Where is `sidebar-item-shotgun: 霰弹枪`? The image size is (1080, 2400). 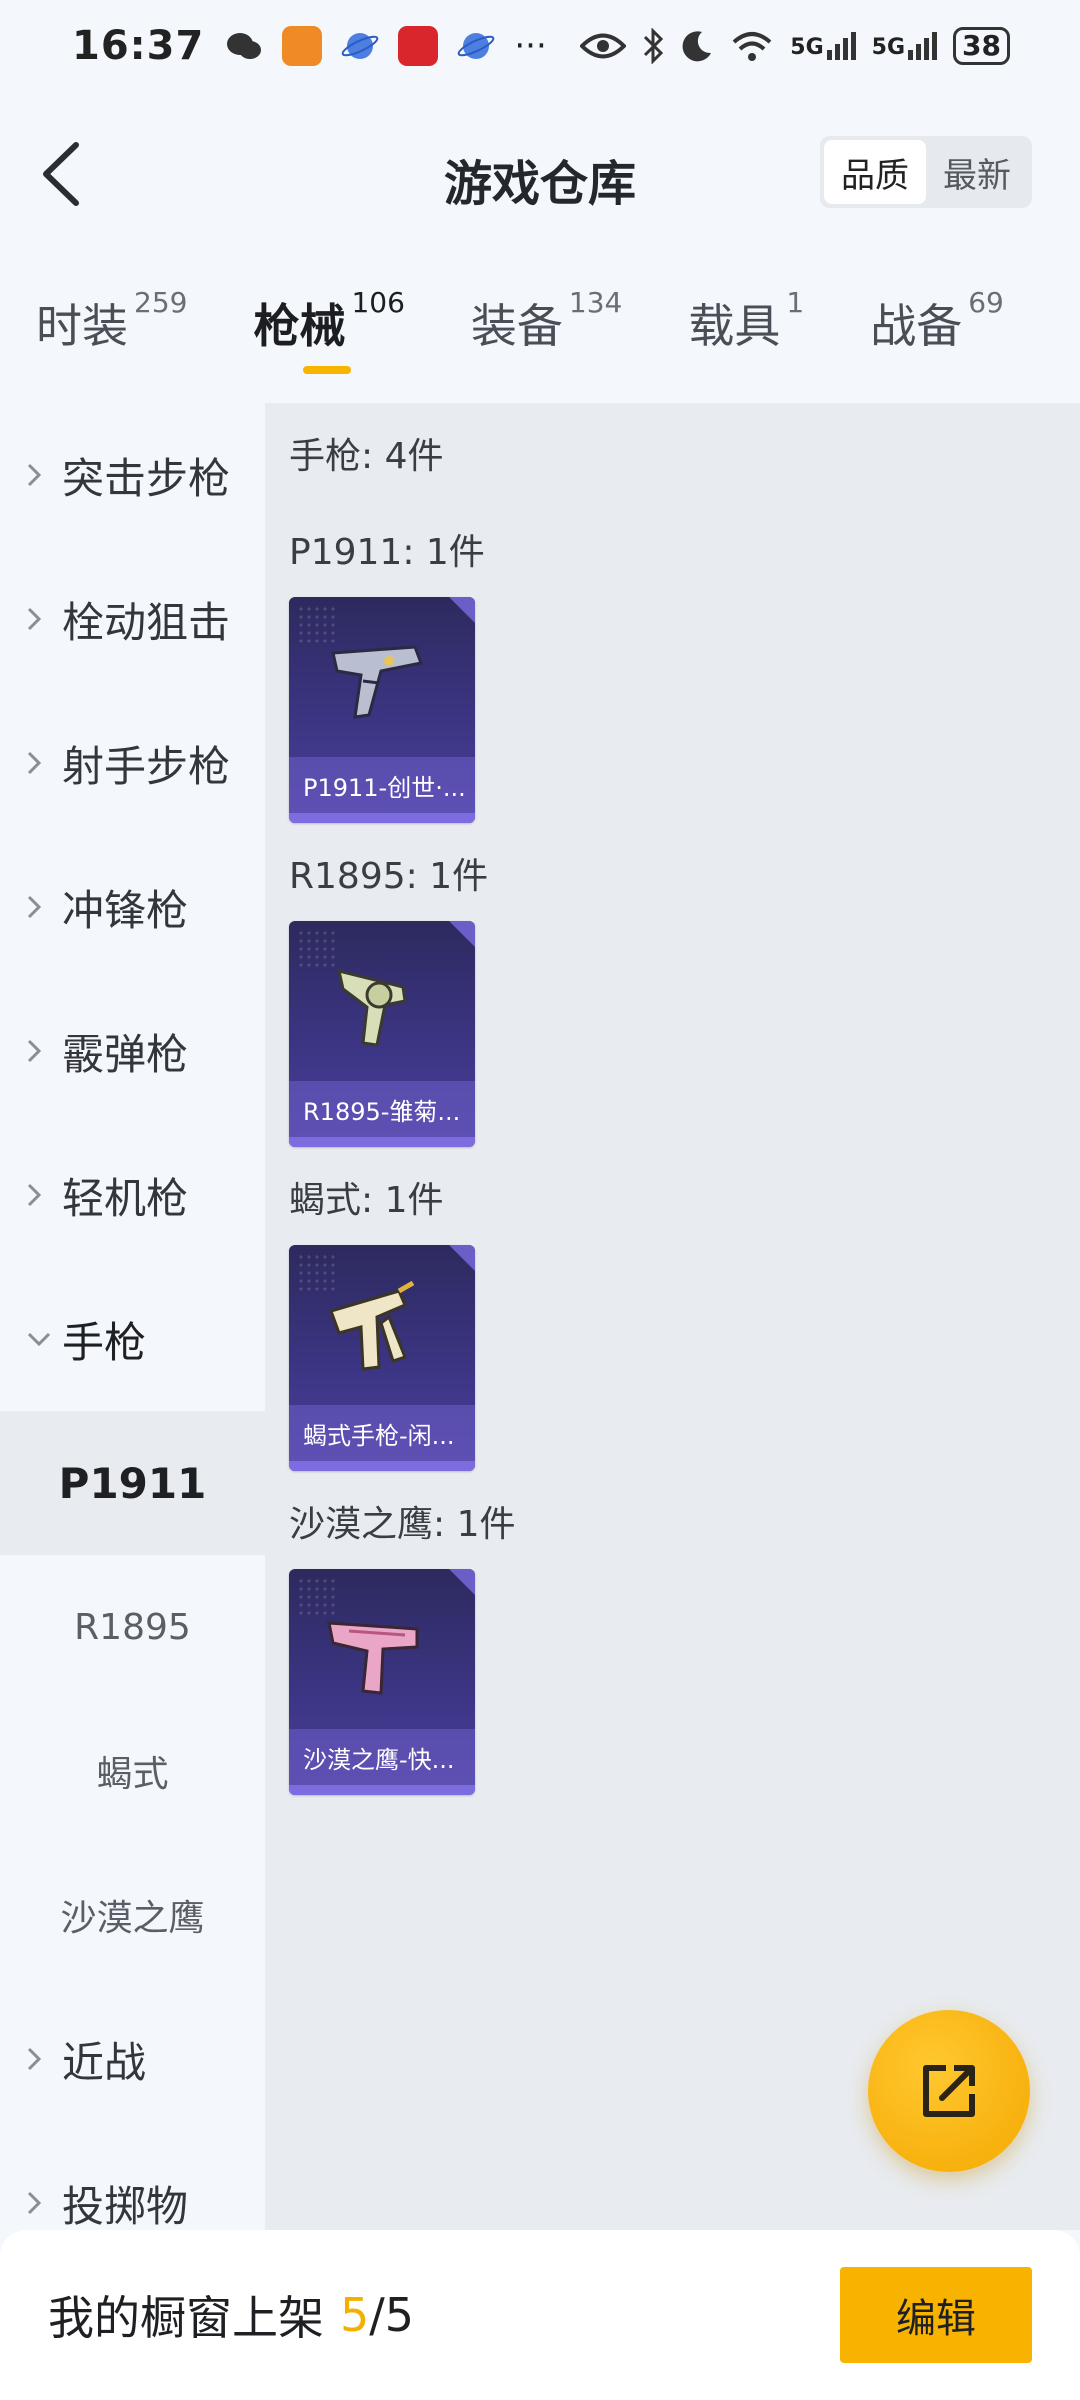 sidebar-item-shotgun: 霰弹枪 is located at coordinates (132, 1051).